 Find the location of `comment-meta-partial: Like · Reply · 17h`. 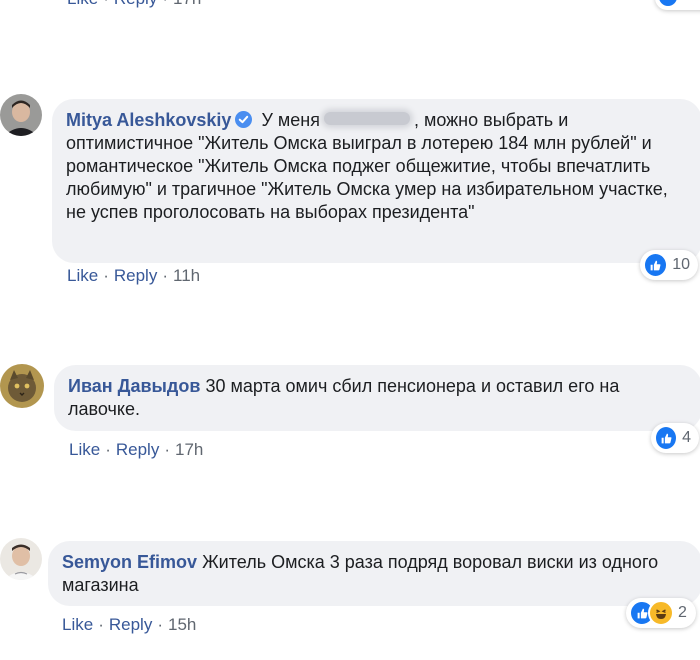

comment-meta-partial: Like · Reply · 17h is located at coordinates (134, 4).